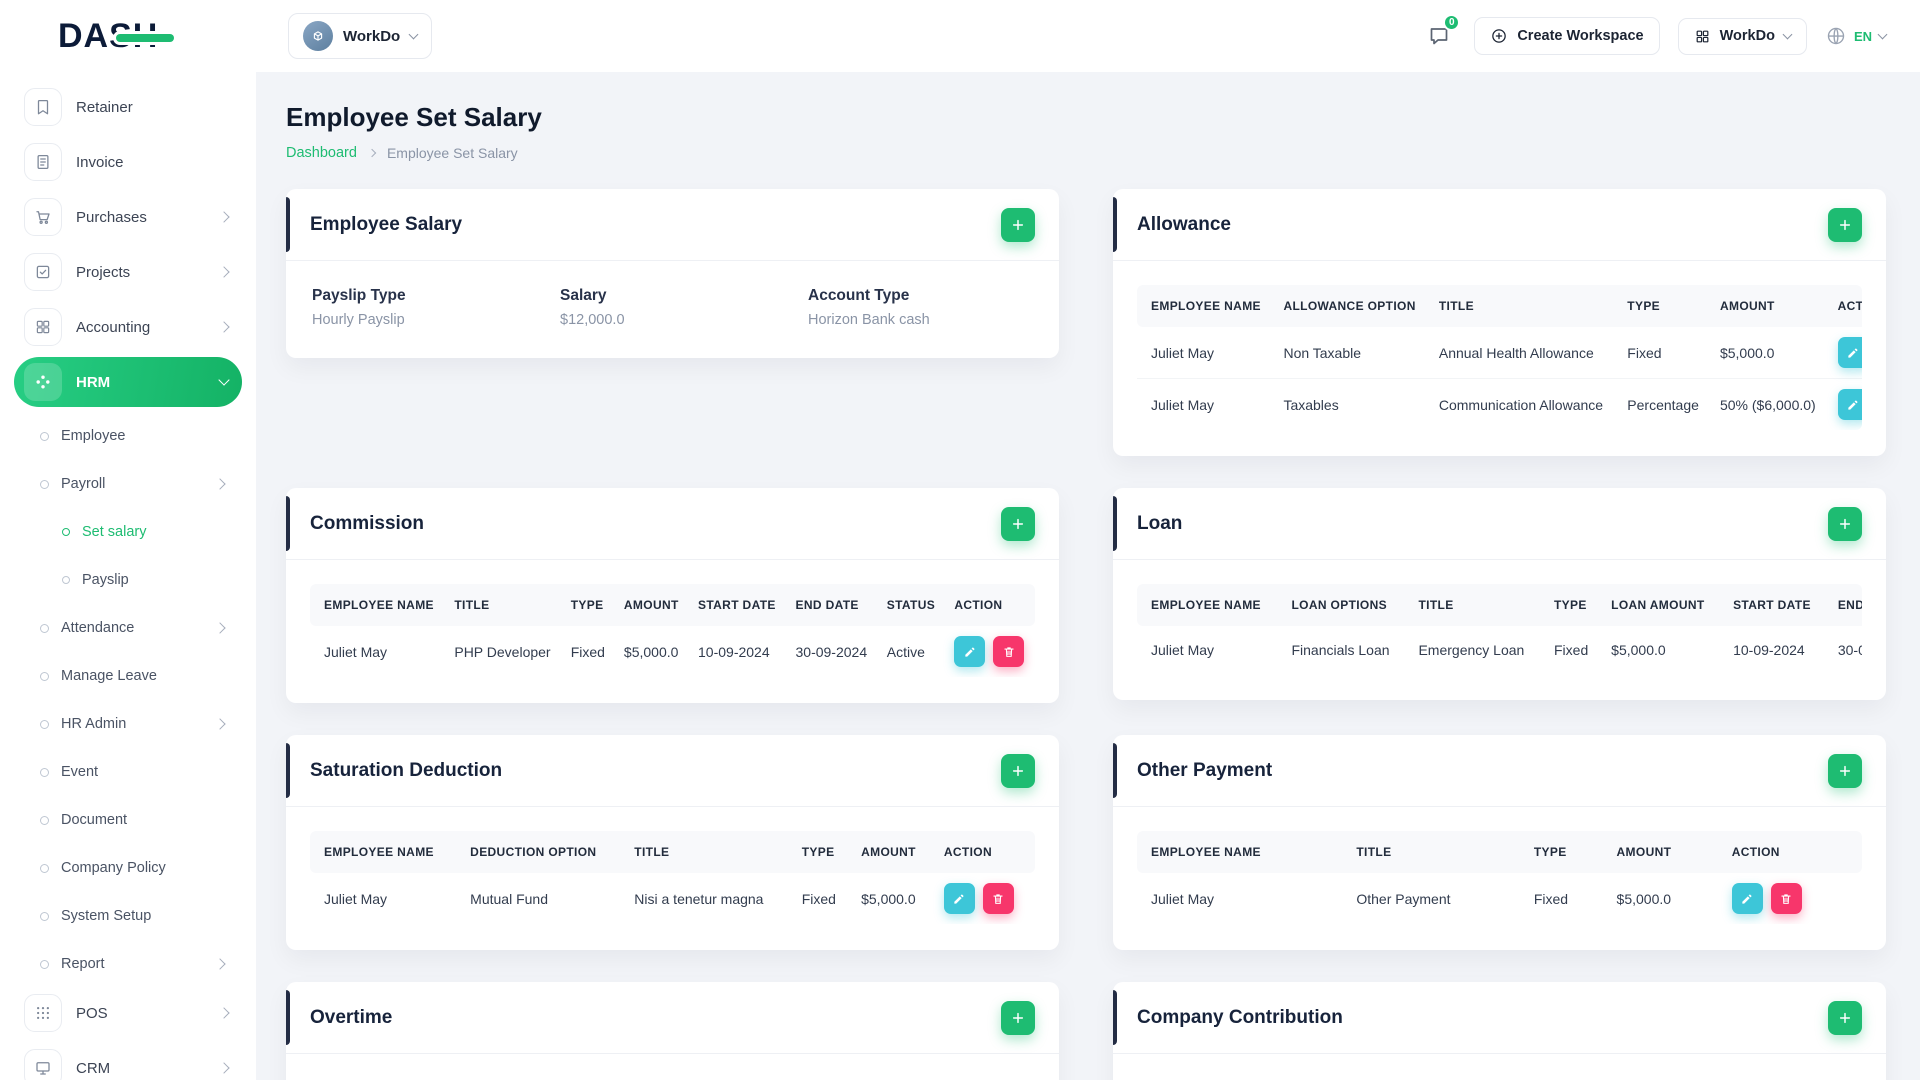 The height and width of the screenshot is (1080, 1920). Describe the element at coordinates (128, 327) in the screenshot. I see `sidebar-item-accounting: Accounting` at that location.